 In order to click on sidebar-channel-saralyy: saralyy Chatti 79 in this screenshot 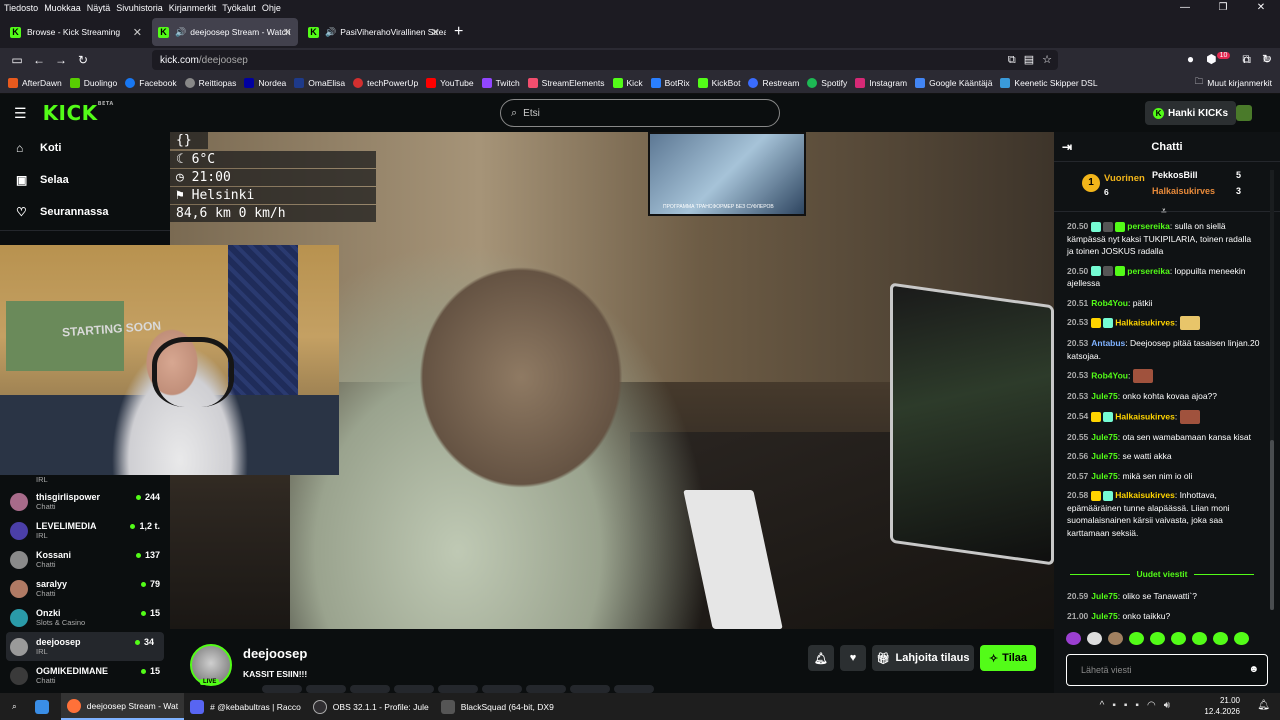, I will do `click(85, 588)`.